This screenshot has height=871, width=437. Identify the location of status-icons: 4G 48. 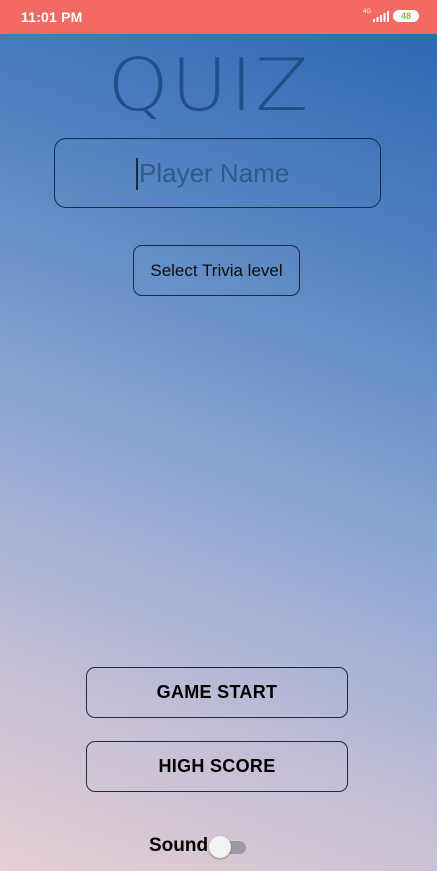
(391, 17).